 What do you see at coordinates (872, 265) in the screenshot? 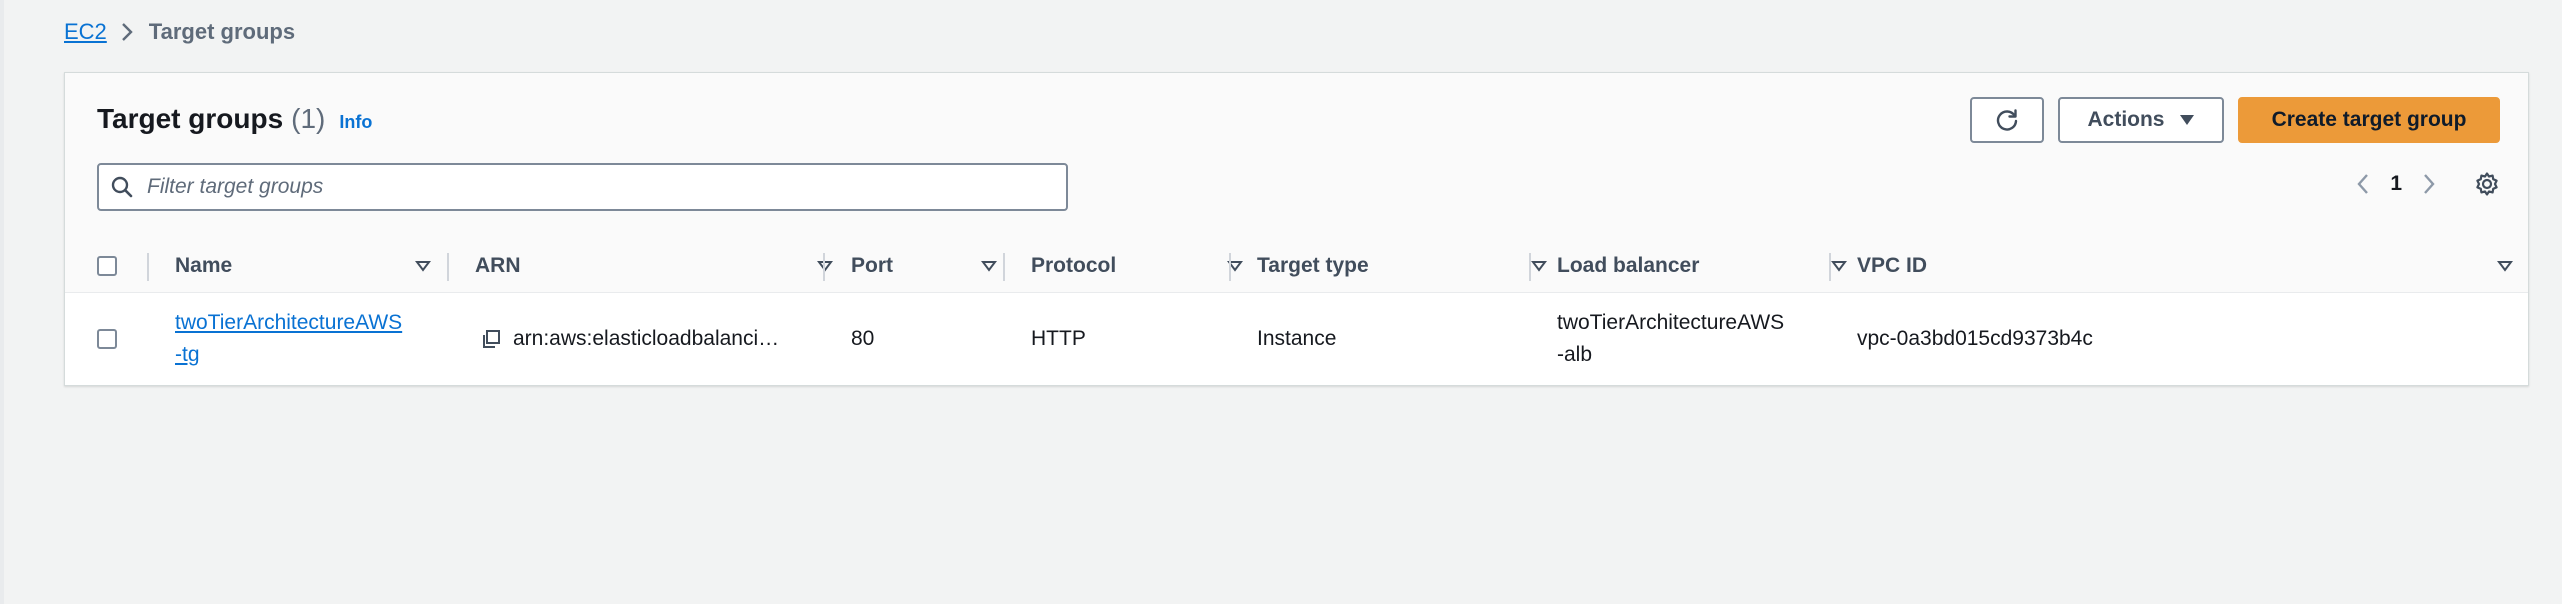
I see `column-header-label: Port` at bounding box center [872, 265].